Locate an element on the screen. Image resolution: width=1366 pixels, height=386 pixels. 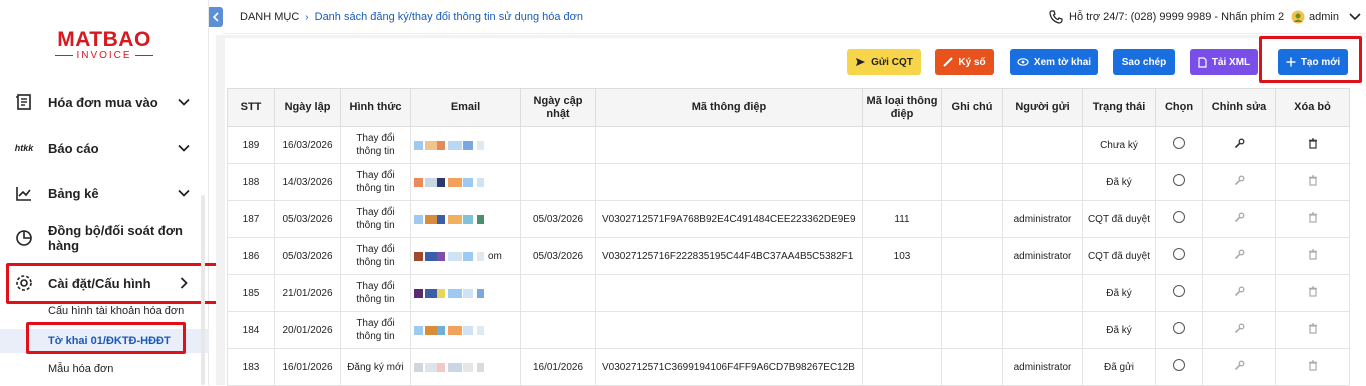
copy-button: Sao chép is located at coordinates (1144, 62).